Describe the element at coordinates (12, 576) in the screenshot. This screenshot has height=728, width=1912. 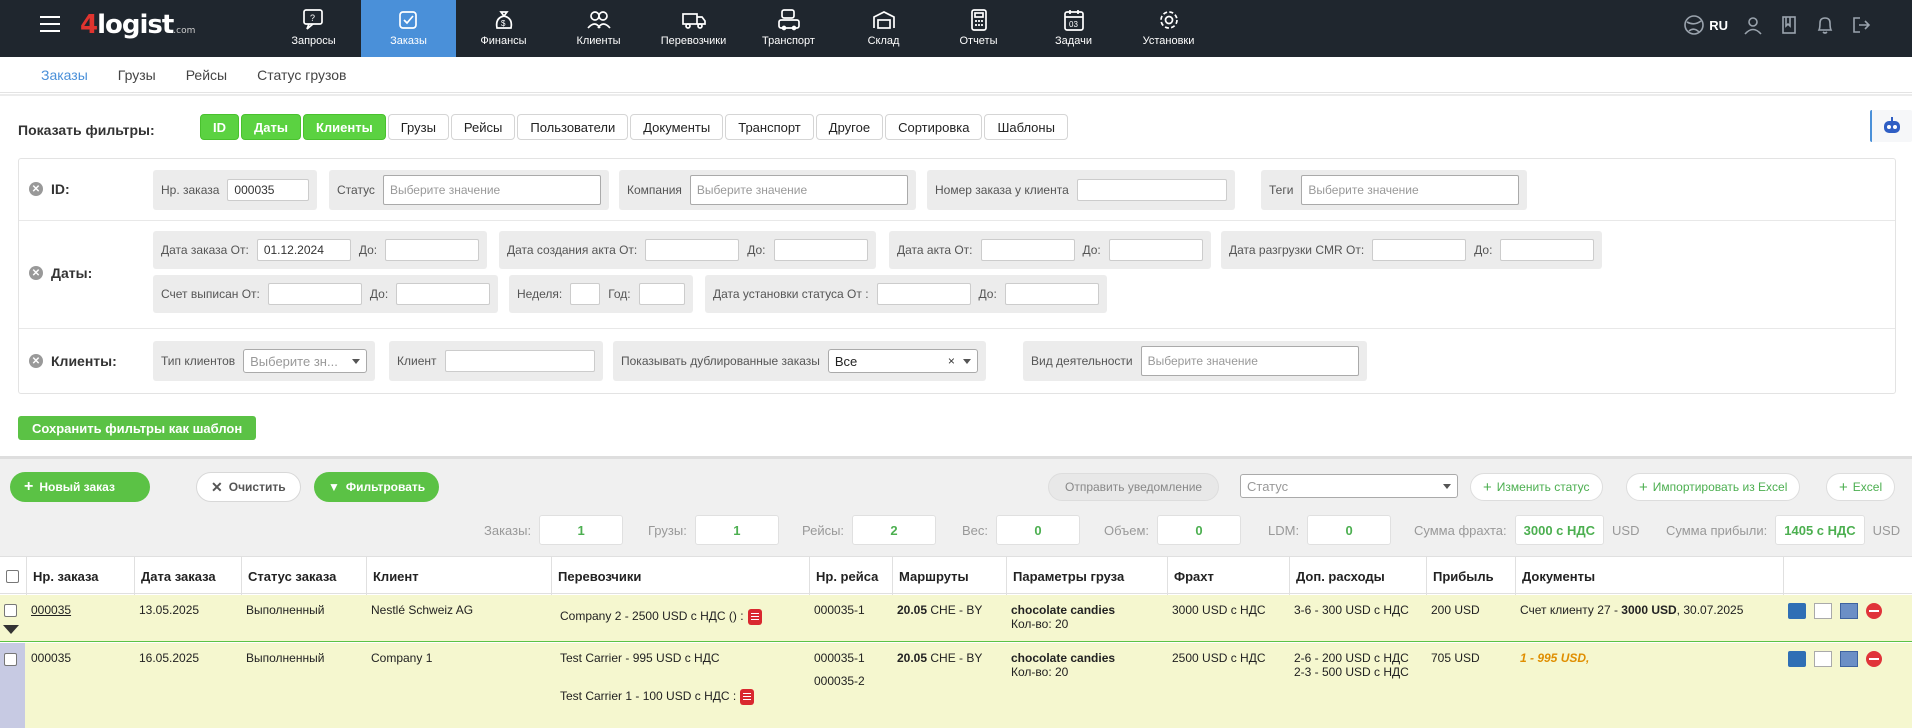
I see `select-all-checkbox` at that location.